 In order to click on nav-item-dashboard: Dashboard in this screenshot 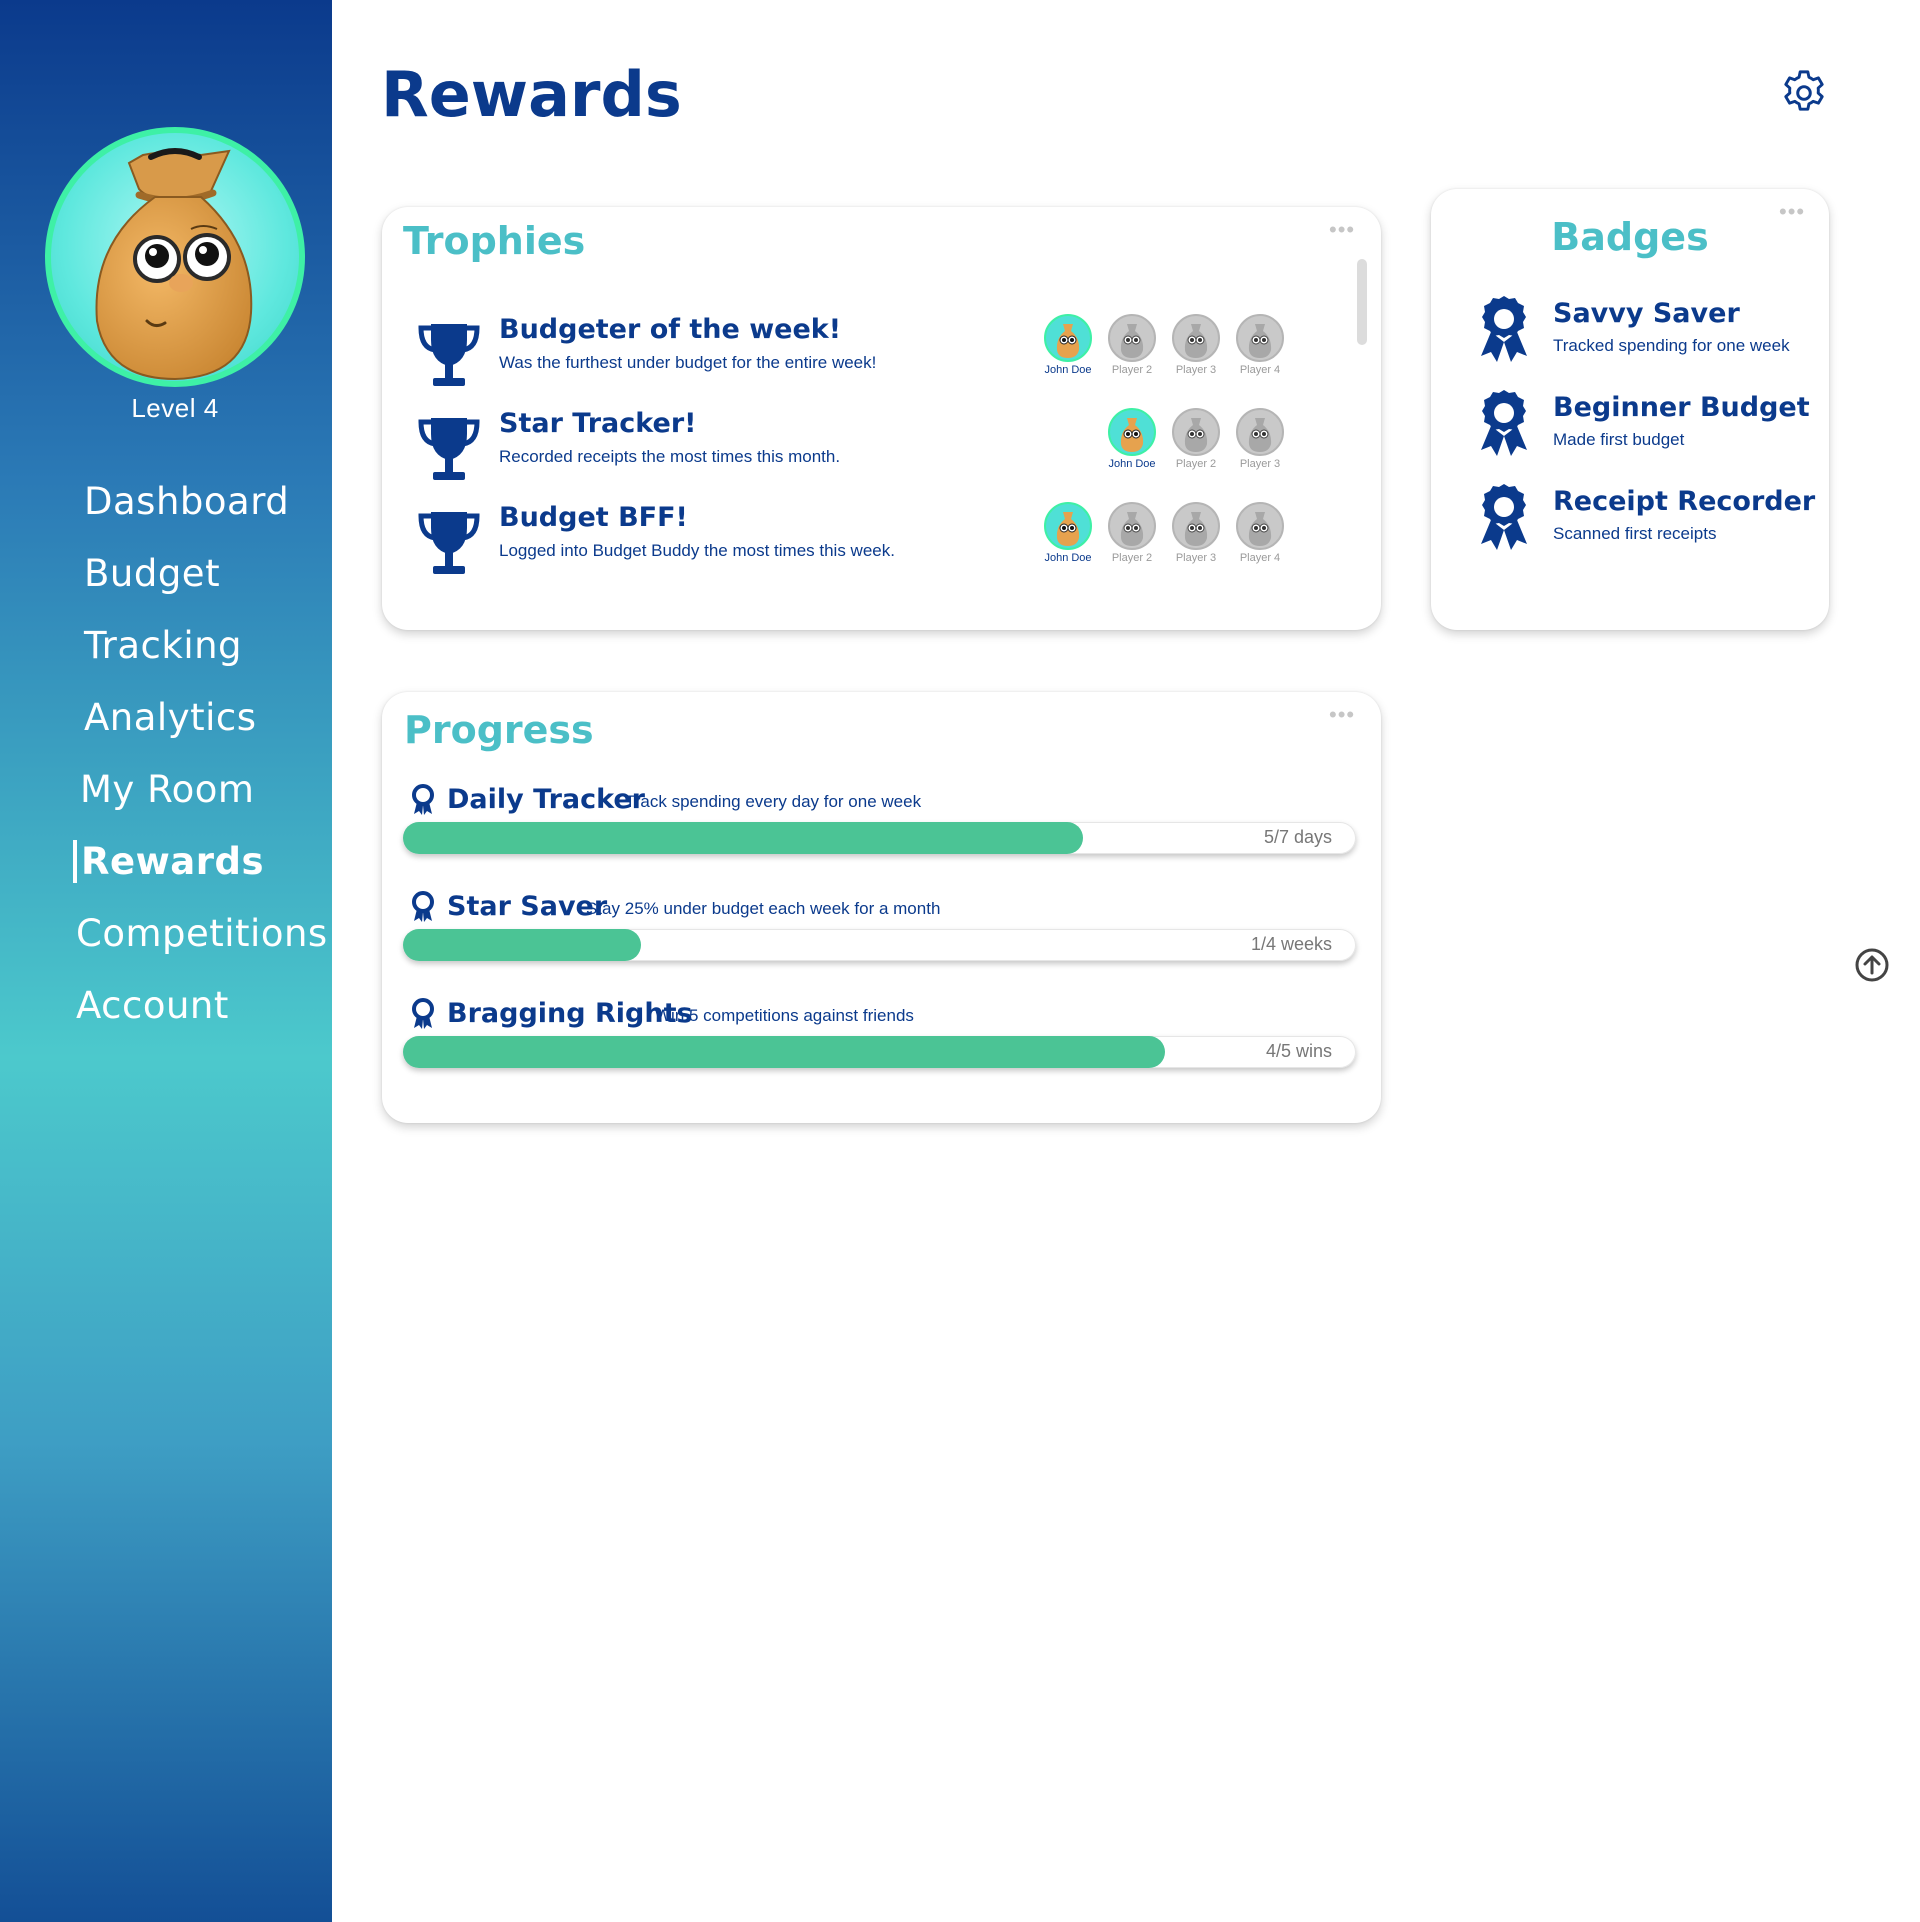, I will do `click(186, 501)`.